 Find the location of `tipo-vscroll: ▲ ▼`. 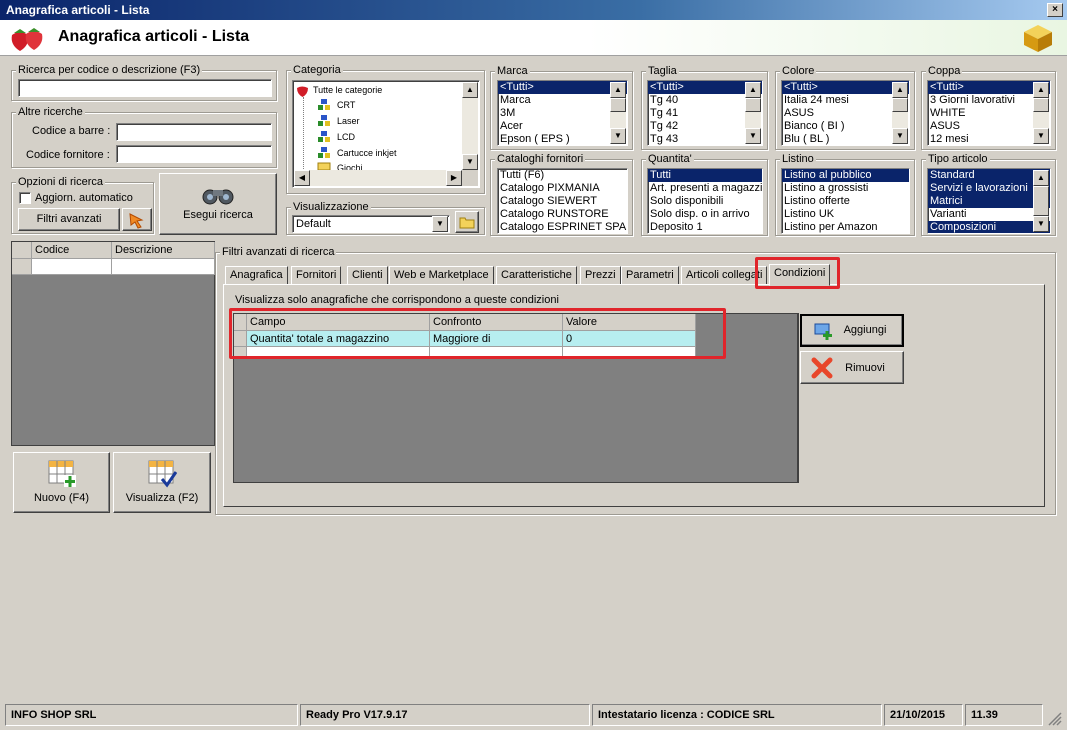

tipo-vscroll: ▲ ▼ is located at coordinates (1041, 201).